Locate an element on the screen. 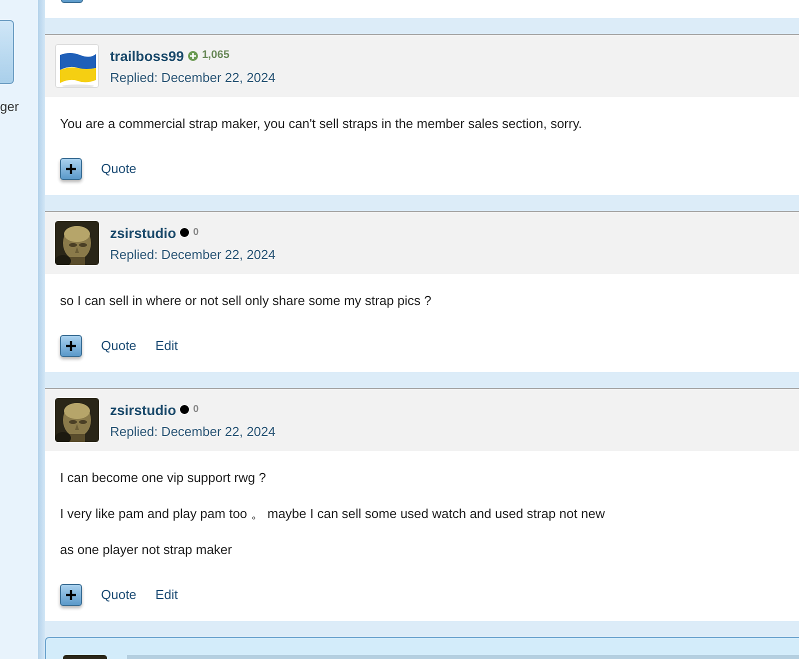 This screenshot has height=659, width=799. sidebar-text: ger is located at coordinates (10, 106).